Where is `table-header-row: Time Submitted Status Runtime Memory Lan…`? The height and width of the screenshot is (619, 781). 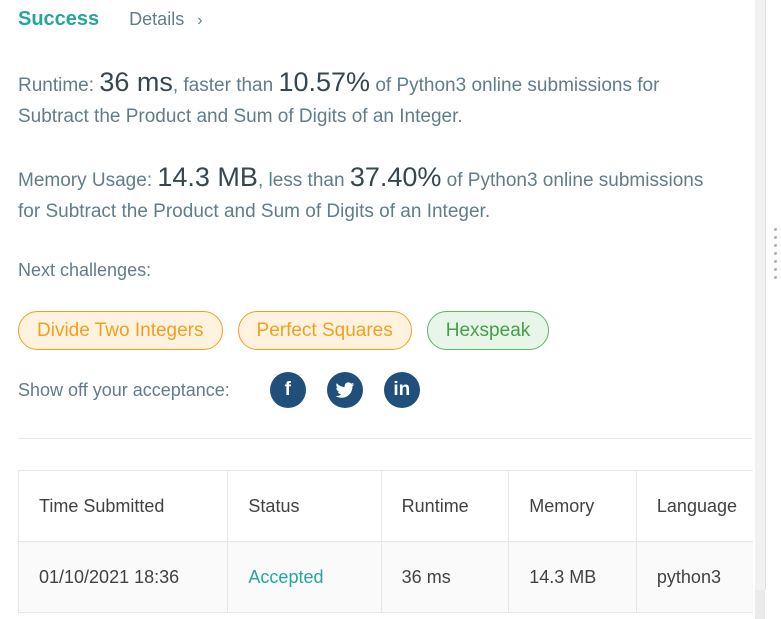
table-header-row: Time Submitted Status Runtime Memory Lan… is located at coordinates (385, 506).